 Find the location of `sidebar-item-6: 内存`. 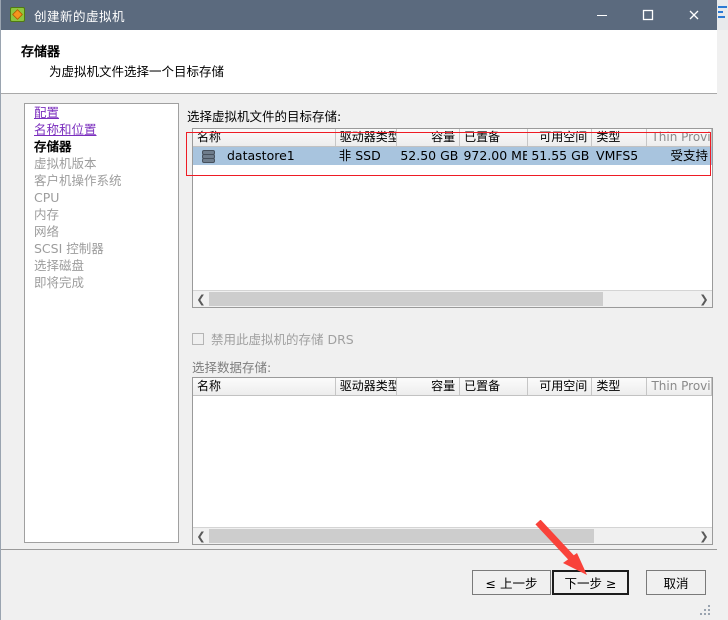

sidebar-item-6: 内存 is located at coordinates (101, 214).